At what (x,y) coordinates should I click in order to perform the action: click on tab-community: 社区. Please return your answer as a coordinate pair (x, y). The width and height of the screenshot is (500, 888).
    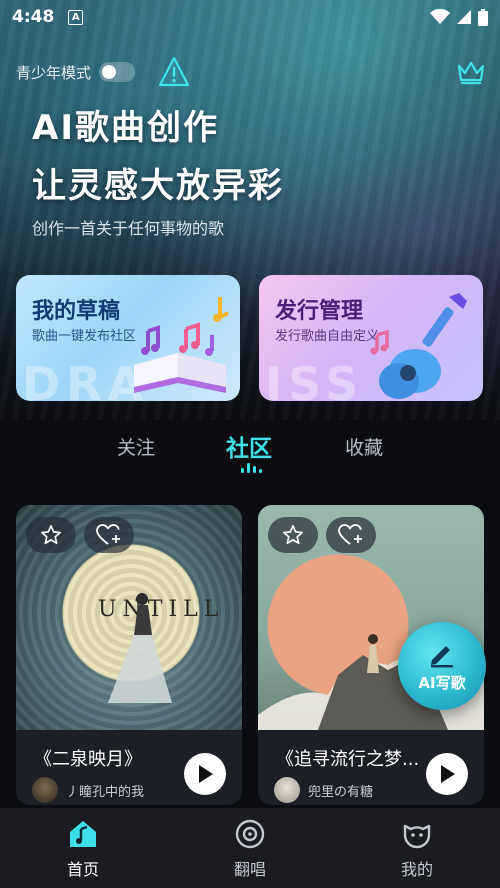
    Looking at the image, I should click on (249, 446).